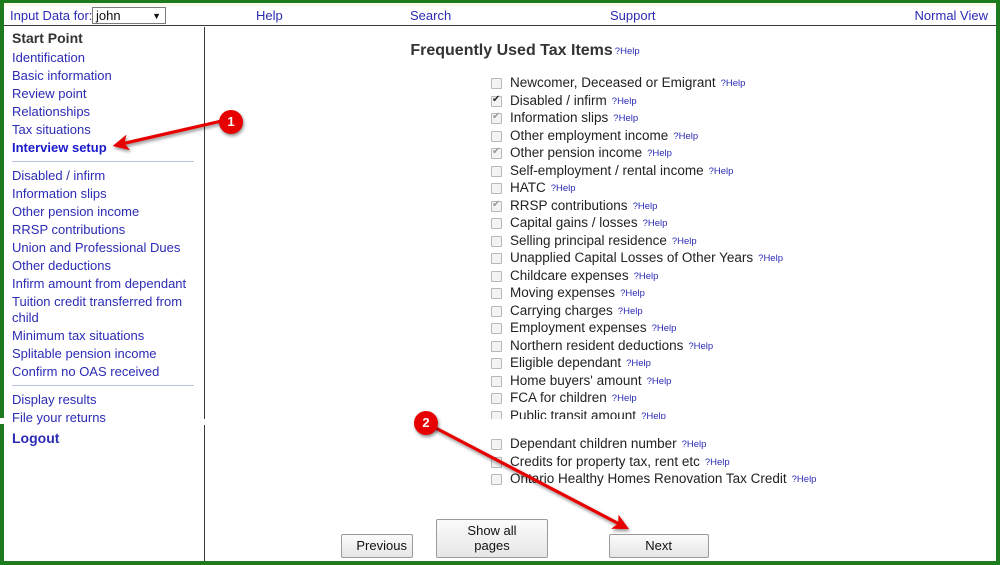 The image size is (1000, 565). What do you see at coordinates (496, 223) in the screenshot?
I see `checkbox-capital-gains-losses` at bounding box center [496, 223].